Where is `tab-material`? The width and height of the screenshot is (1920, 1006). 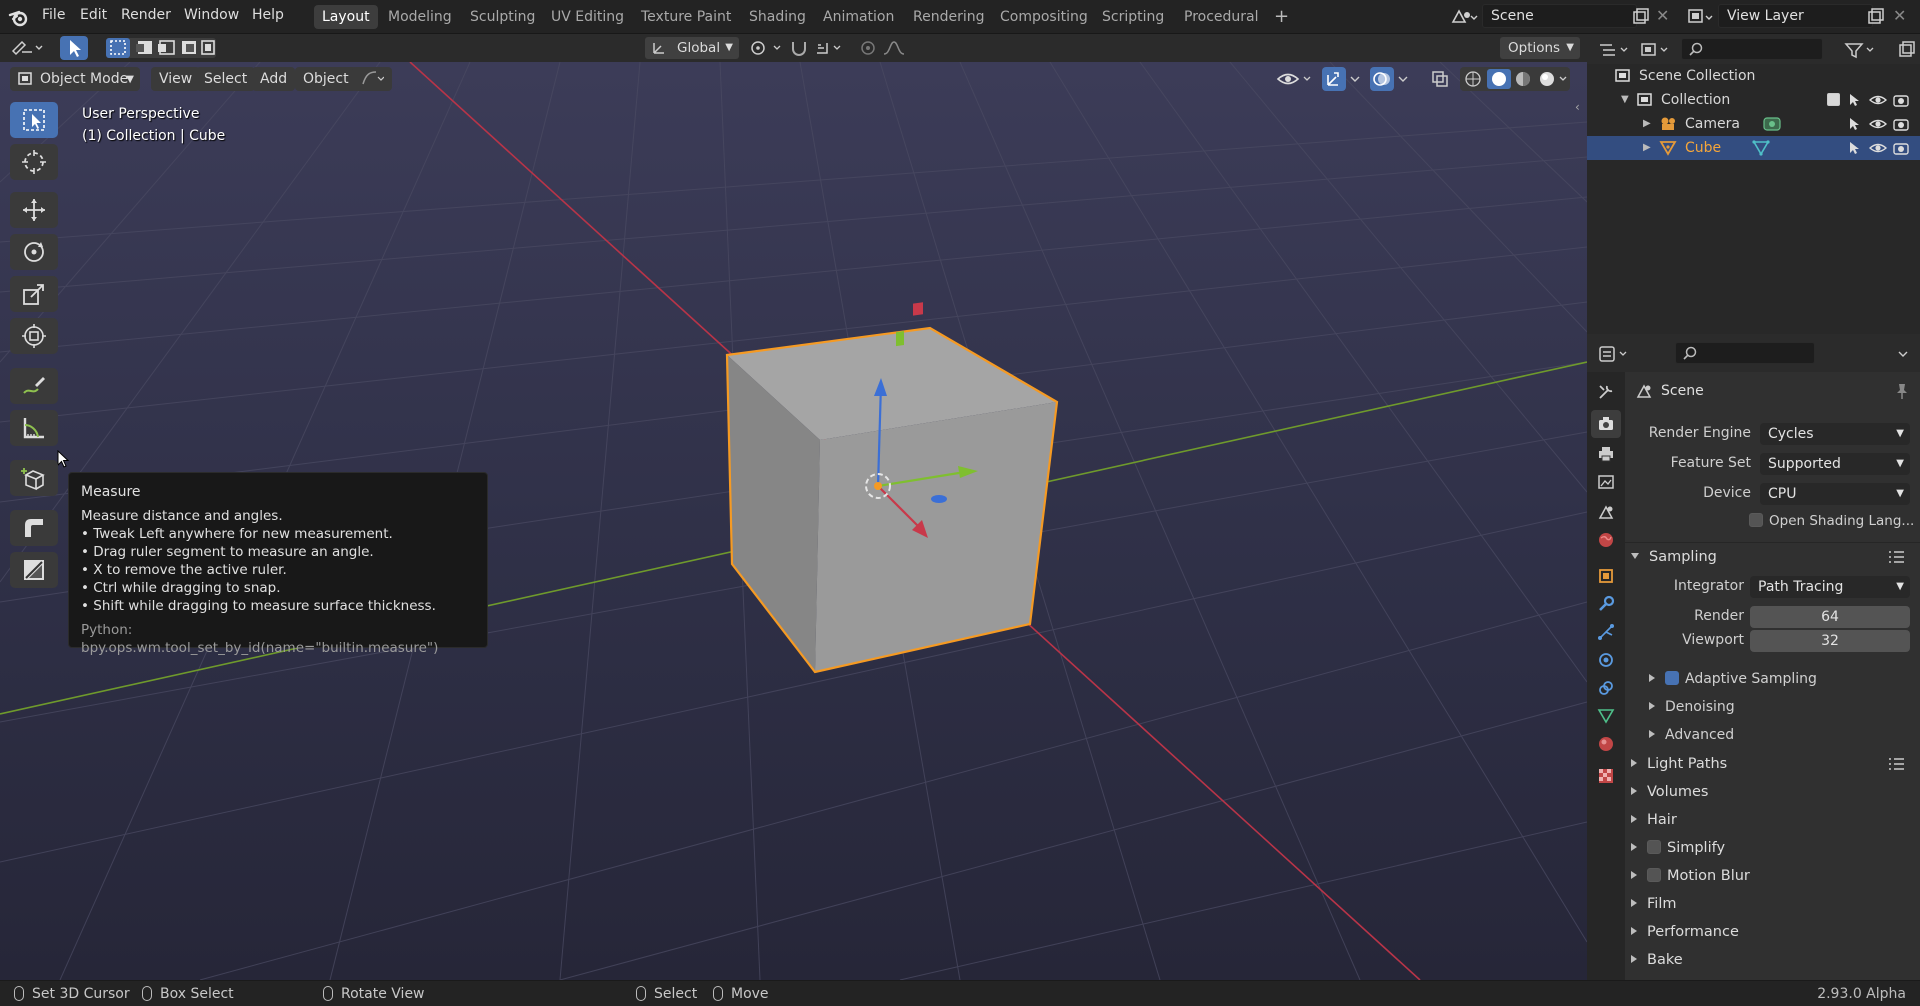 tab-material is located at coordinates (1606, 744).